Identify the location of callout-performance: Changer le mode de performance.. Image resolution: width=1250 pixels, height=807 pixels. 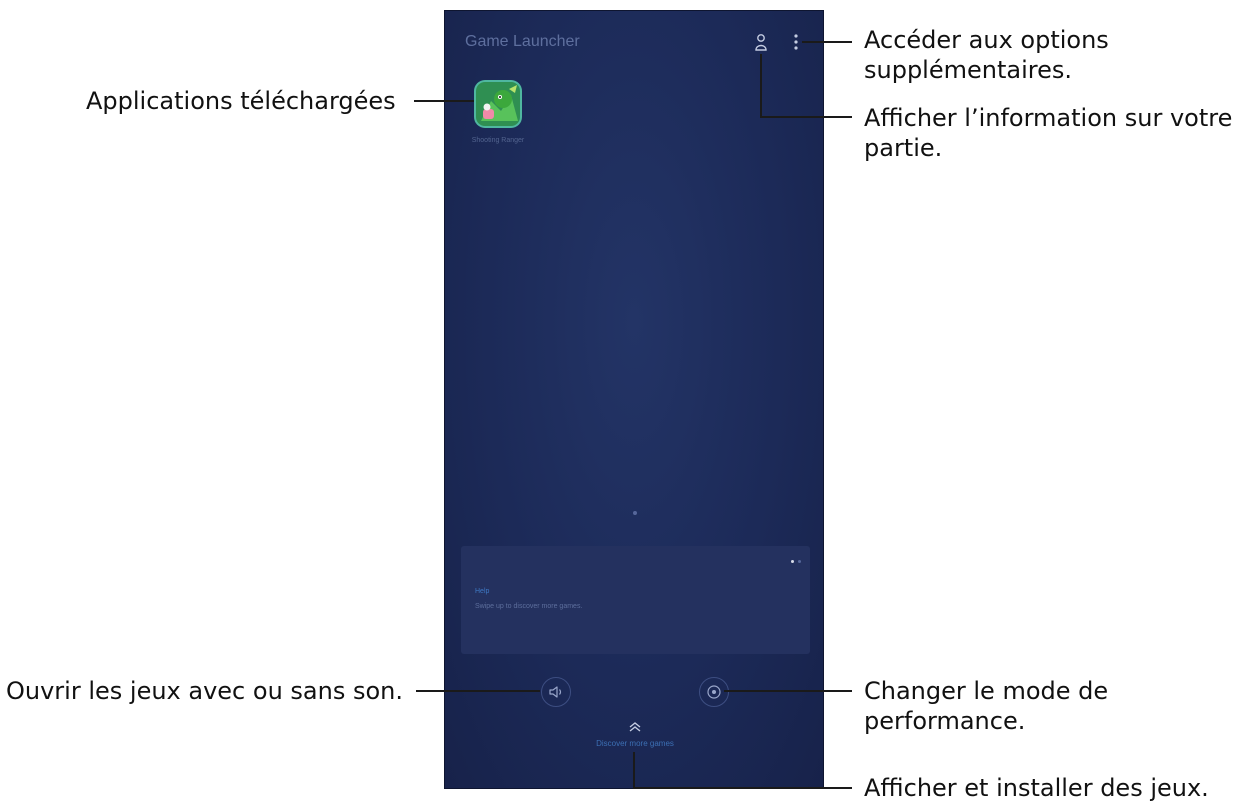
(986, 706).